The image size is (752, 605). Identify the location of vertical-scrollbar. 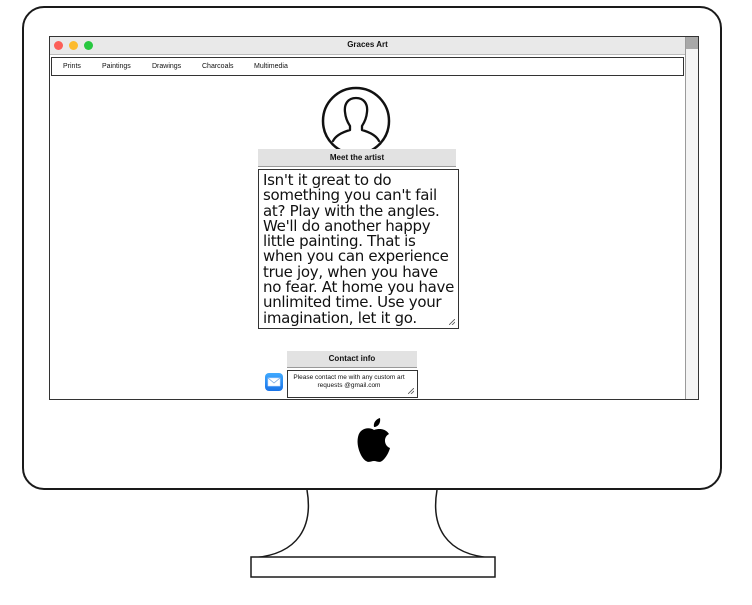
(691, 218).